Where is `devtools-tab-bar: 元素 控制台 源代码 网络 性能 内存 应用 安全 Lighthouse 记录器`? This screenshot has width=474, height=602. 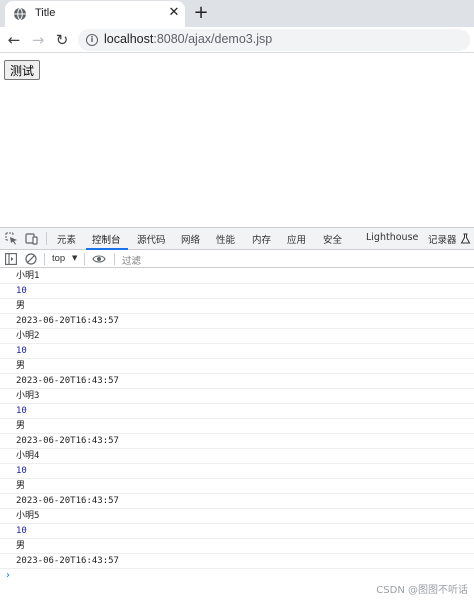
devtools-tab-bar: 元素 控制台 源代码 网络 性能 内存 应用 安全 Lighthouse 记录器 is located at coordinates (237, 239).